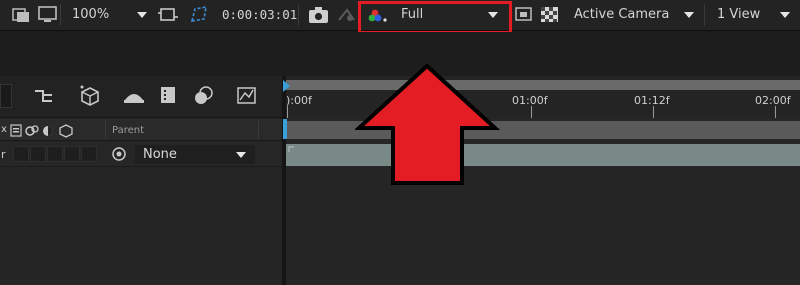  Describe the element at coordinates (319, 15) in the screenshot. I see `camera-snapshot-icon` at that location.